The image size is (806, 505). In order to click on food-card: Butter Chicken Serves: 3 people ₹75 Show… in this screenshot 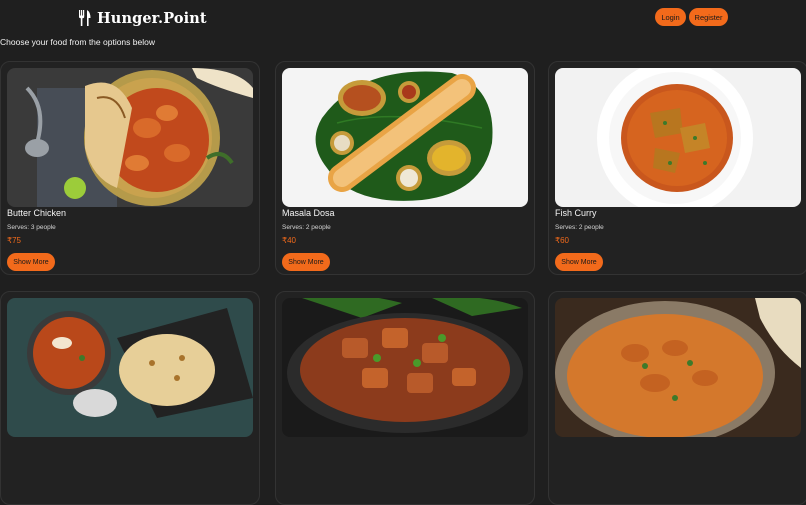, I will do `click(130, 168)`.